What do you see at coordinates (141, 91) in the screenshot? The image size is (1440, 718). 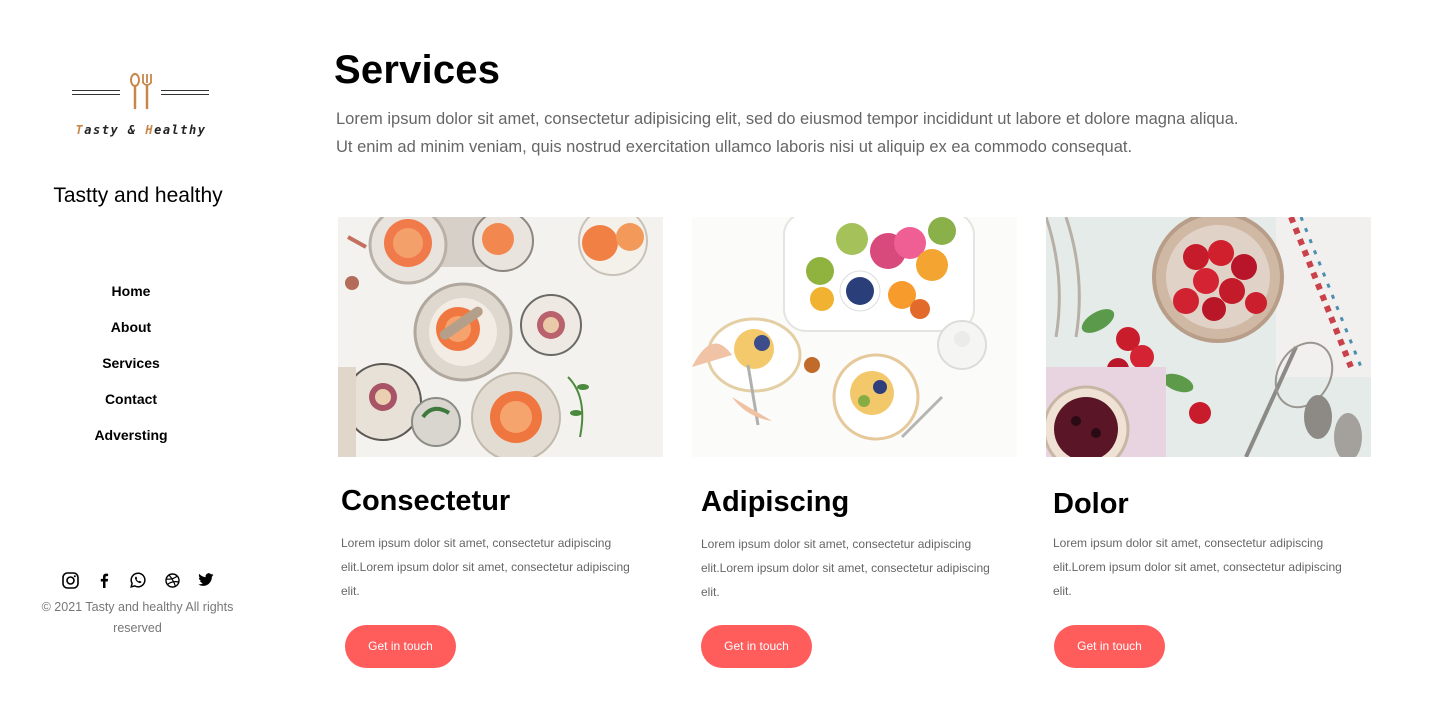 I see `fork-spoon-icon` at bounding box center [141, 91].